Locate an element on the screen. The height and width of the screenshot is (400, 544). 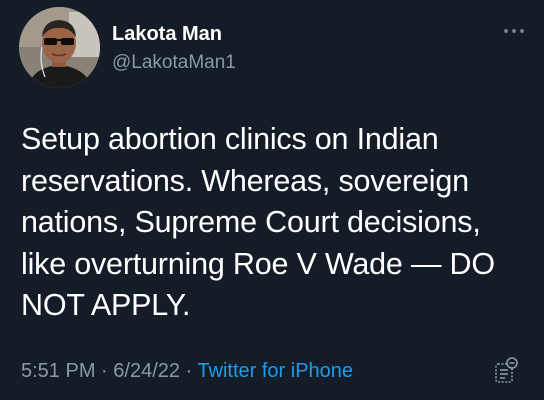
tweet-source-link: Twitter for iPhone is located at coordinates (275, 371).